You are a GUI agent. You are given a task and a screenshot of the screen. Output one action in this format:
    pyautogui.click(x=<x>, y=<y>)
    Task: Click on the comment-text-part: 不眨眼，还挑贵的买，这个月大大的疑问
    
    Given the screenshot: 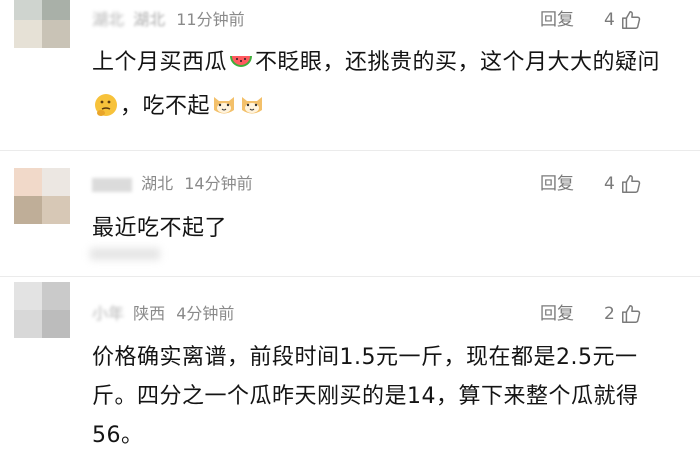 What is the action you would take?
    pyautogui.click(x=458, y=62)
    